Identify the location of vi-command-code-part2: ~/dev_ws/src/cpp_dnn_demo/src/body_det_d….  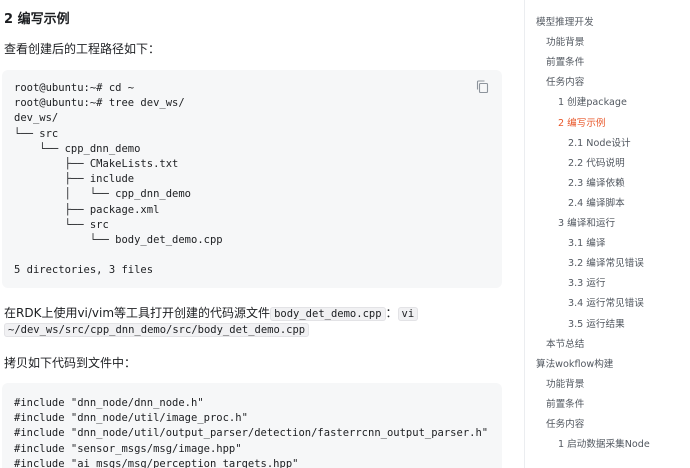
(157, 330).